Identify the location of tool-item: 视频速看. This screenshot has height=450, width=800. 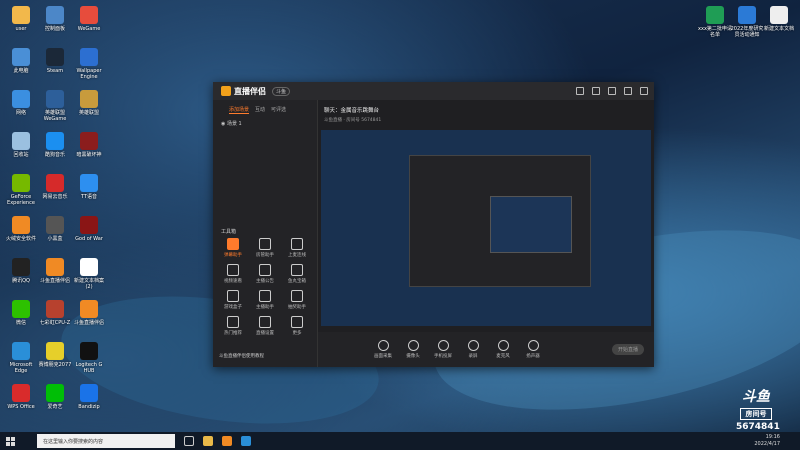
(233, 274).